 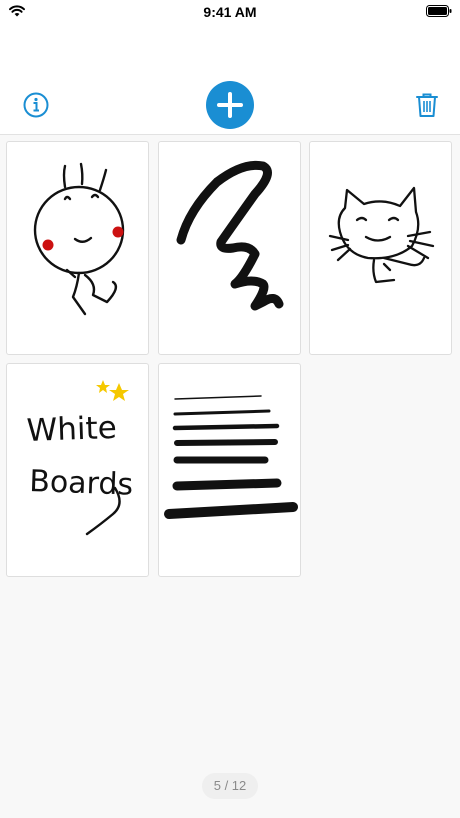 I want to click on status-bar: 9:41 AM, so click(x=230, y=12).